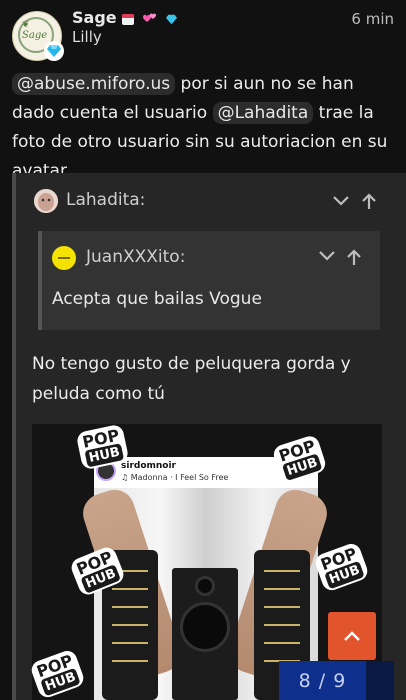  Describe the element at coordinates (26, 25) in the screenshot. I see `leaf-icon: ❦` at that location.